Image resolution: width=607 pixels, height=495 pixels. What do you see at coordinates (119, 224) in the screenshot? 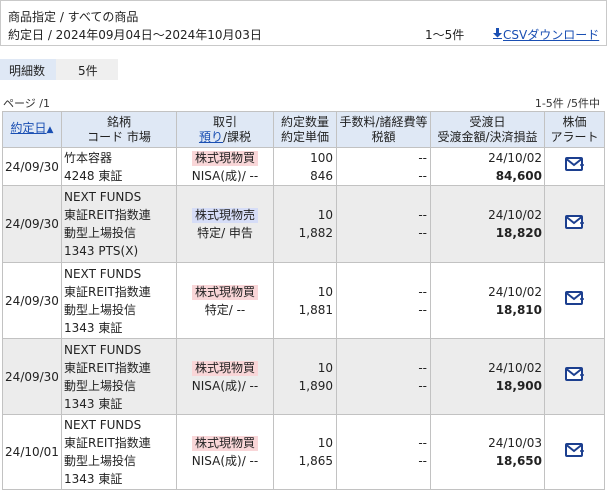
I see `security-name-cell: NEXT FUNDS 東証REIT指数連 動型上場投信 1343 PTS(X)` at bounding box center [119, 224].